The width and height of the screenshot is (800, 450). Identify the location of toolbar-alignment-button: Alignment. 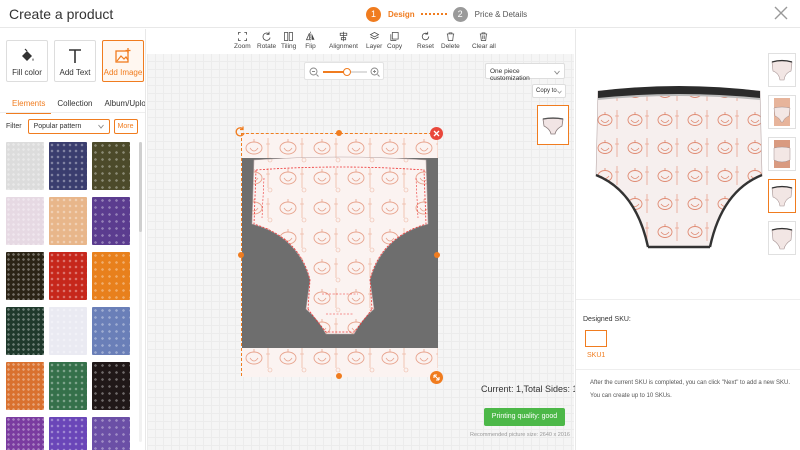
(343, 40).